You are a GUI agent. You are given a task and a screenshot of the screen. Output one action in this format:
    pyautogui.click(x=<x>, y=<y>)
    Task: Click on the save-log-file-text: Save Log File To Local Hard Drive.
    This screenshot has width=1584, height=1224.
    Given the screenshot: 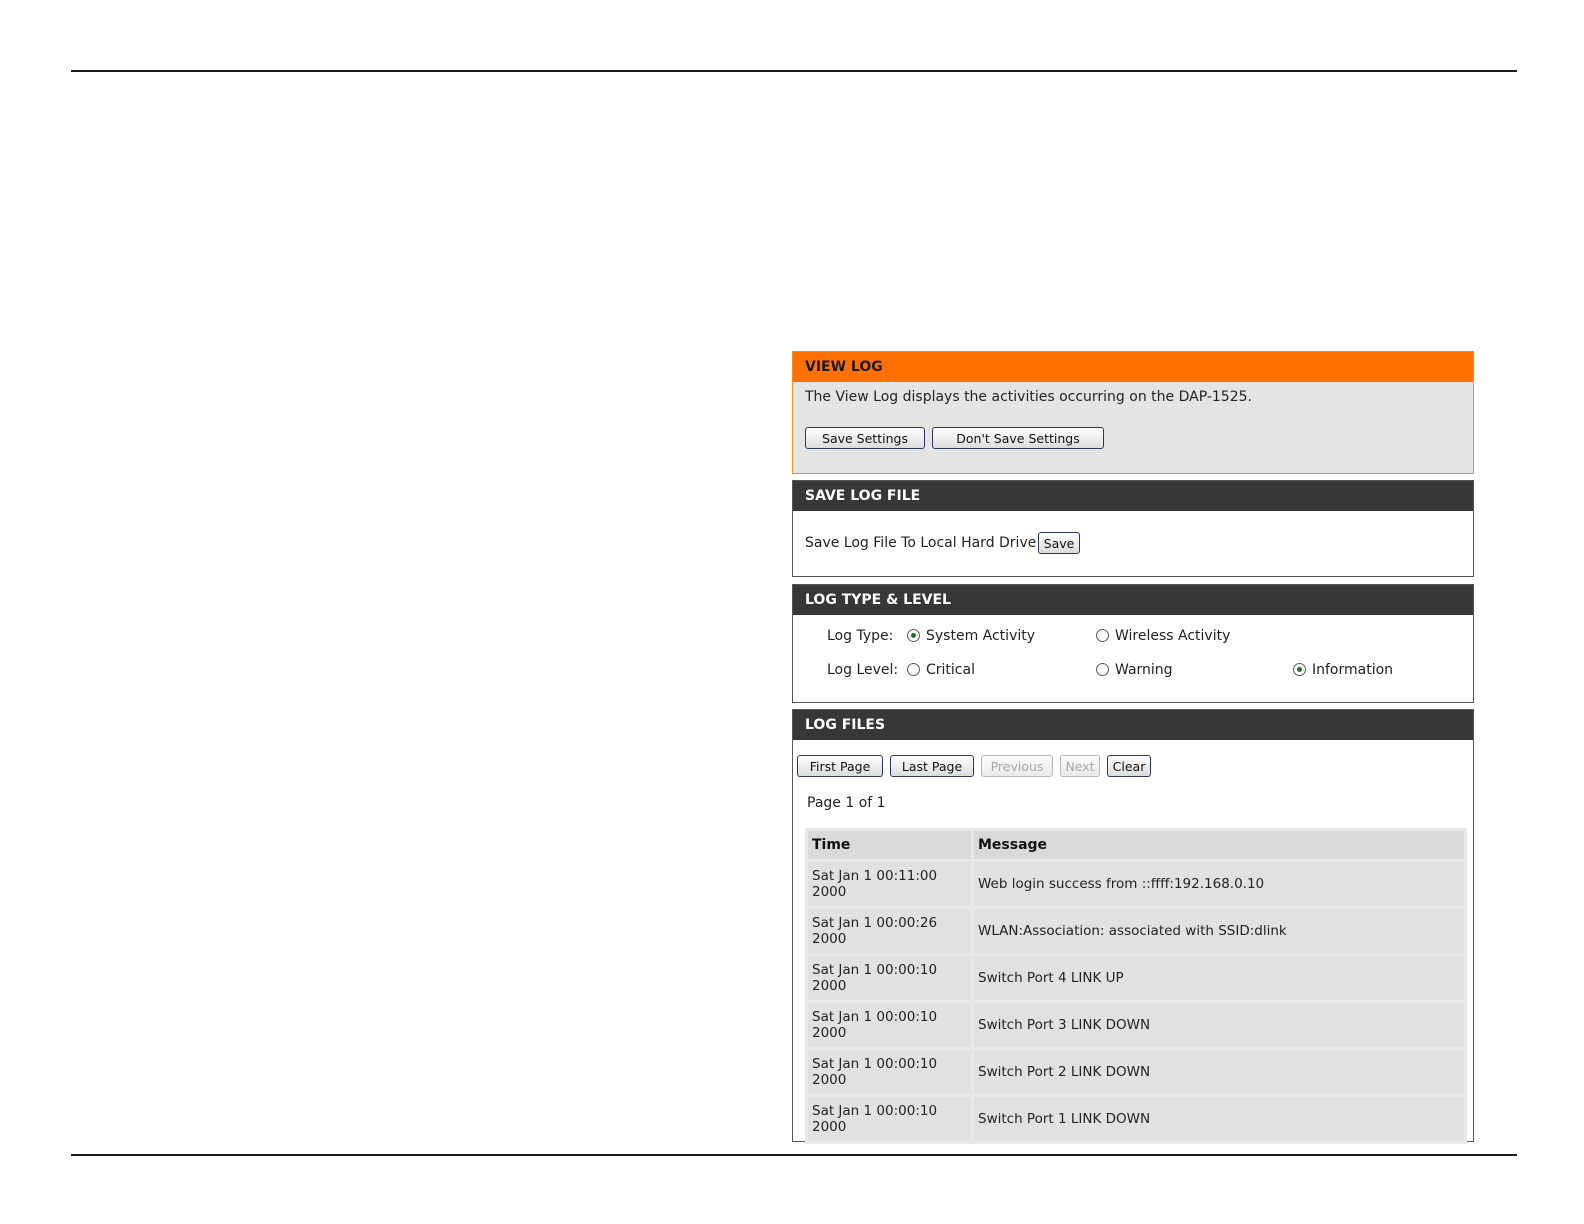 What is the action you would take?
    pyautogui.click(x=923, y=543)
    